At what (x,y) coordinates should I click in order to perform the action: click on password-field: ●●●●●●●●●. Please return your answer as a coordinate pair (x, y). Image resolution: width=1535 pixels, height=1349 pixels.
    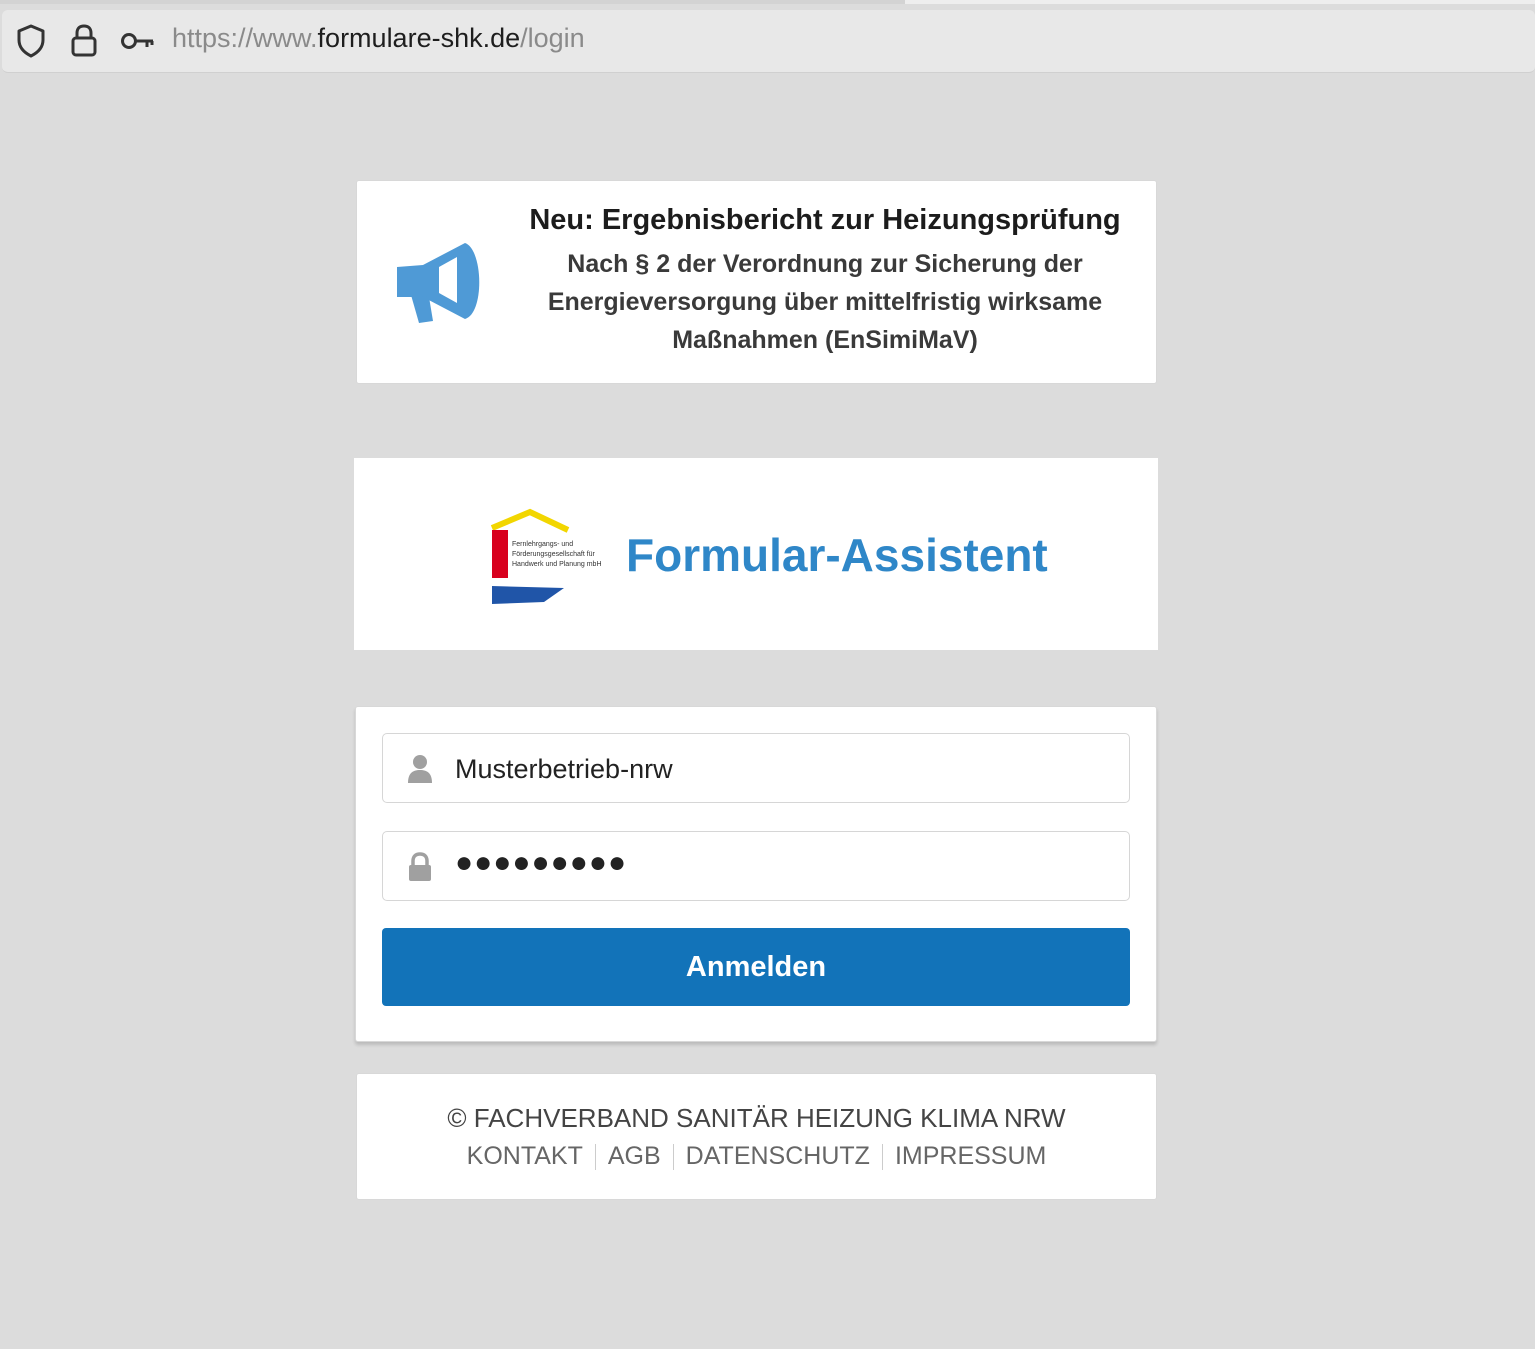
    Looking at the image, I should click on (756, 866).